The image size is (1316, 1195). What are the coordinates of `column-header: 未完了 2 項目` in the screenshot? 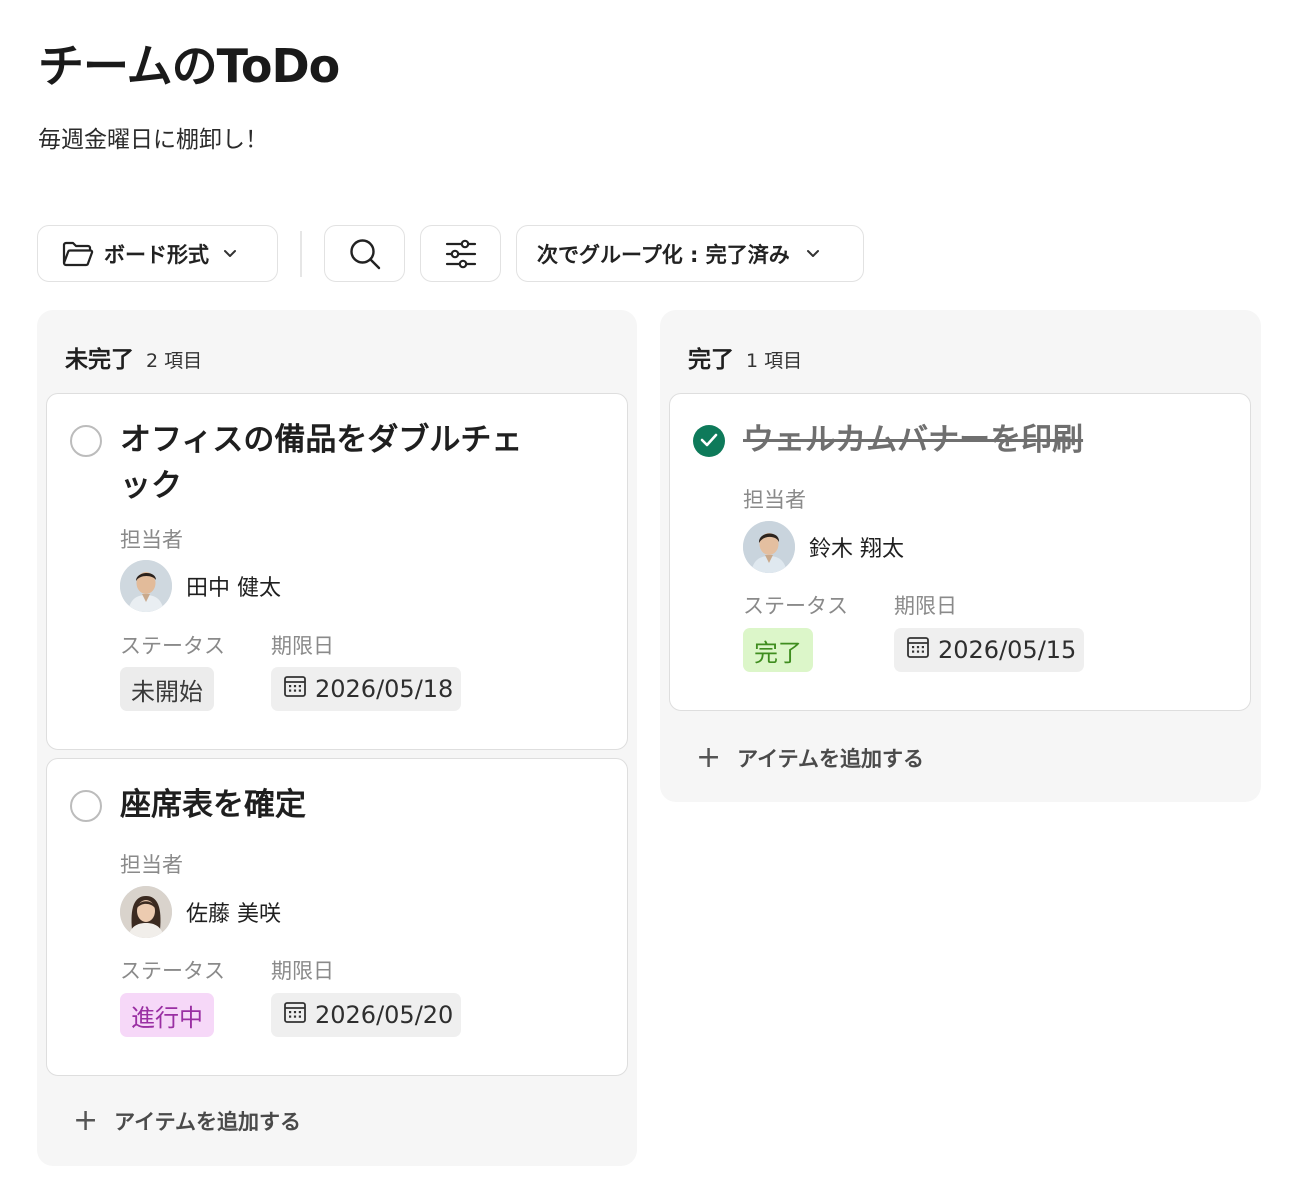 It's located at (133, 357).